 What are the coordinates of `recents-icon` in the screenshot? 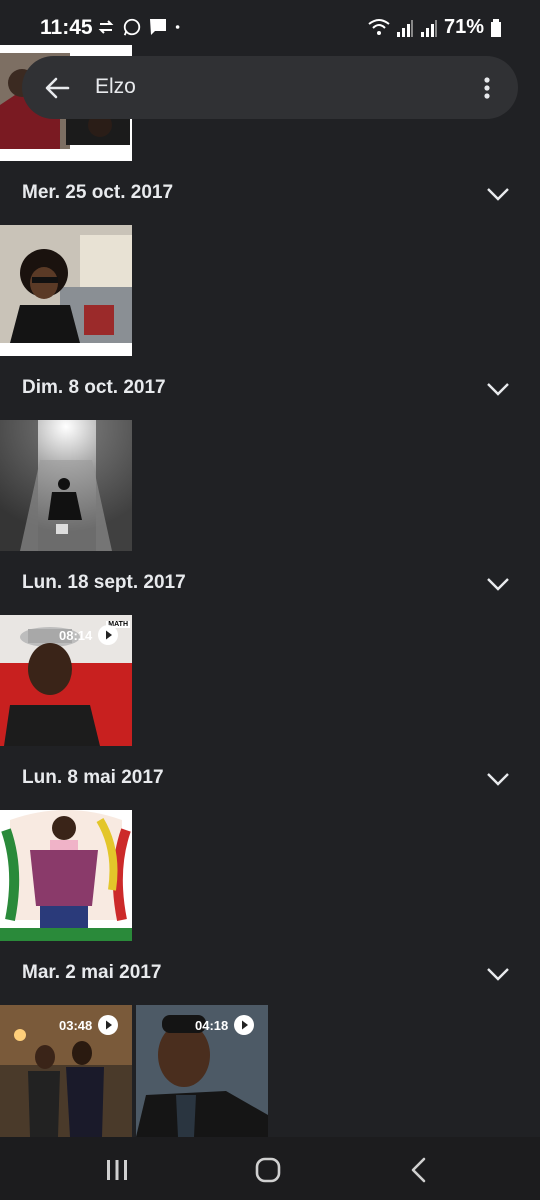 It's located at (117, 1170).